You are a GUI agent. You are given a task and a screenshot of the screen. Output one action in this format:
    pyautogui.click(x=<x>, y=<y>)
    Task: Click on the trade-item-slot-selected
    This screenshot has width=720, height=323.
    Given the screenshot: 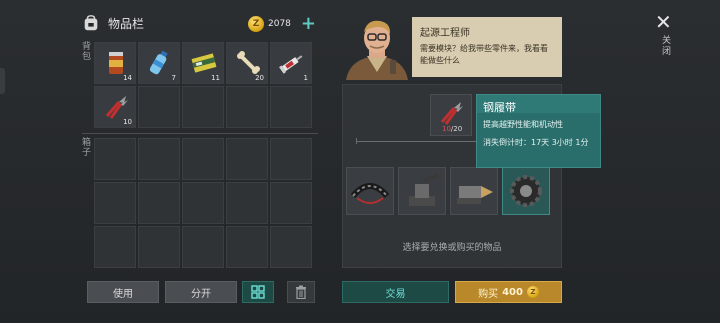 What is the action you would take?
    pyautogui.click(x=526, y=191)
    